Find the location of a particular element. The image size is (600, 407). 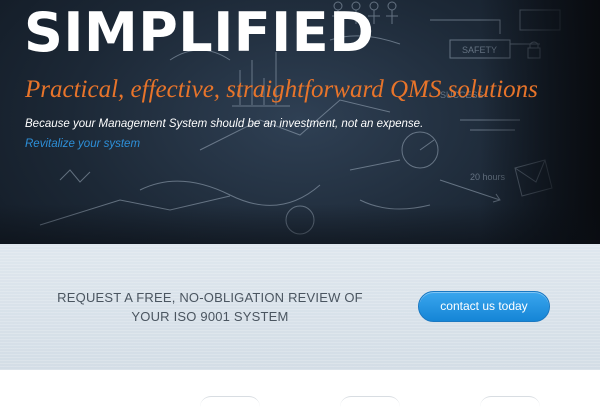

cta-text-line-1: REQUEST A FREE, NO-OBLIGATION REVIEW OF is located at coordinates (210, 297).